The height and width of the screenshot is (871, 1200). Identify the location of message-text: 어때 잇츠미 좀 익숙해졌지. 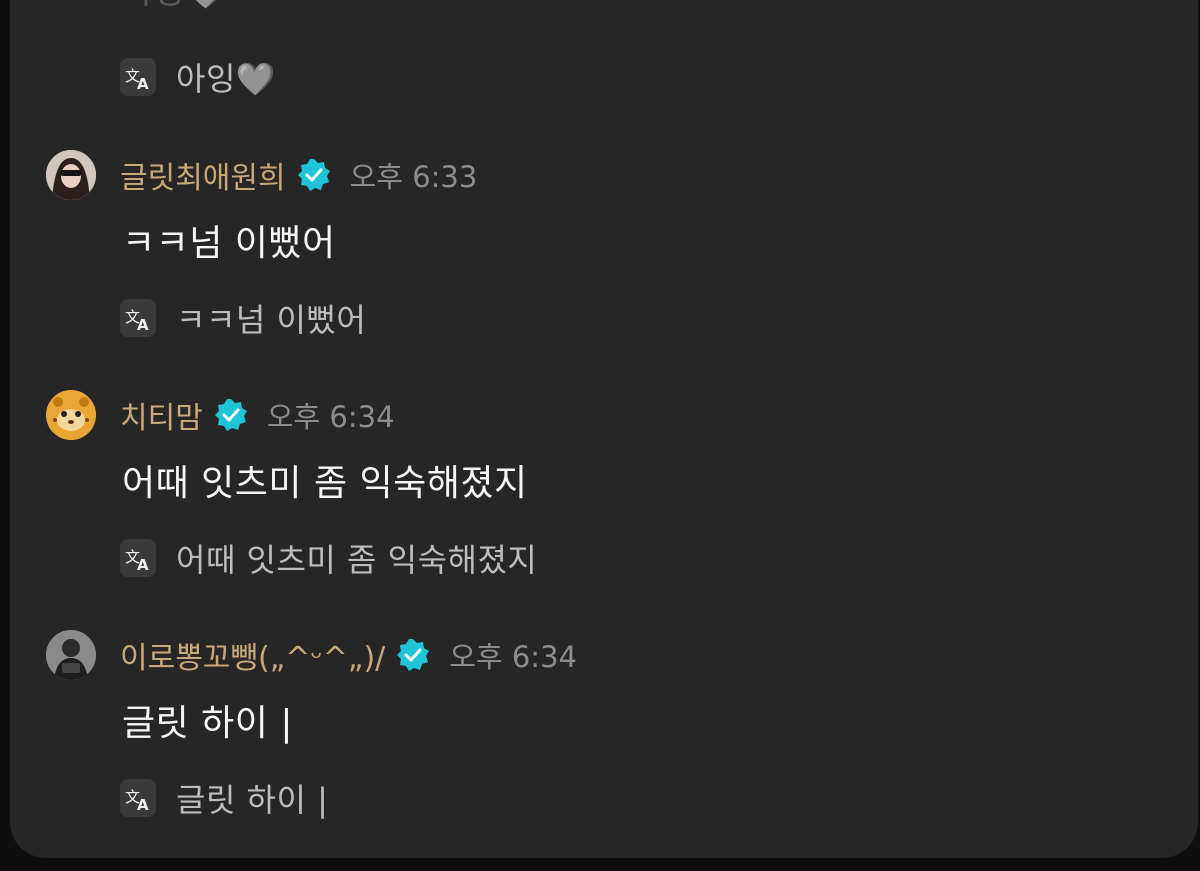
(325, 483).